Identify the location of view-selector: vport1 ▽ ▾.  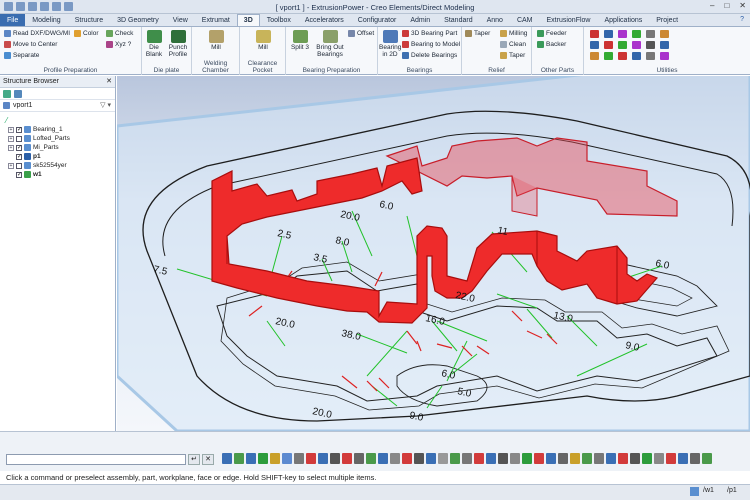
(57, 106).